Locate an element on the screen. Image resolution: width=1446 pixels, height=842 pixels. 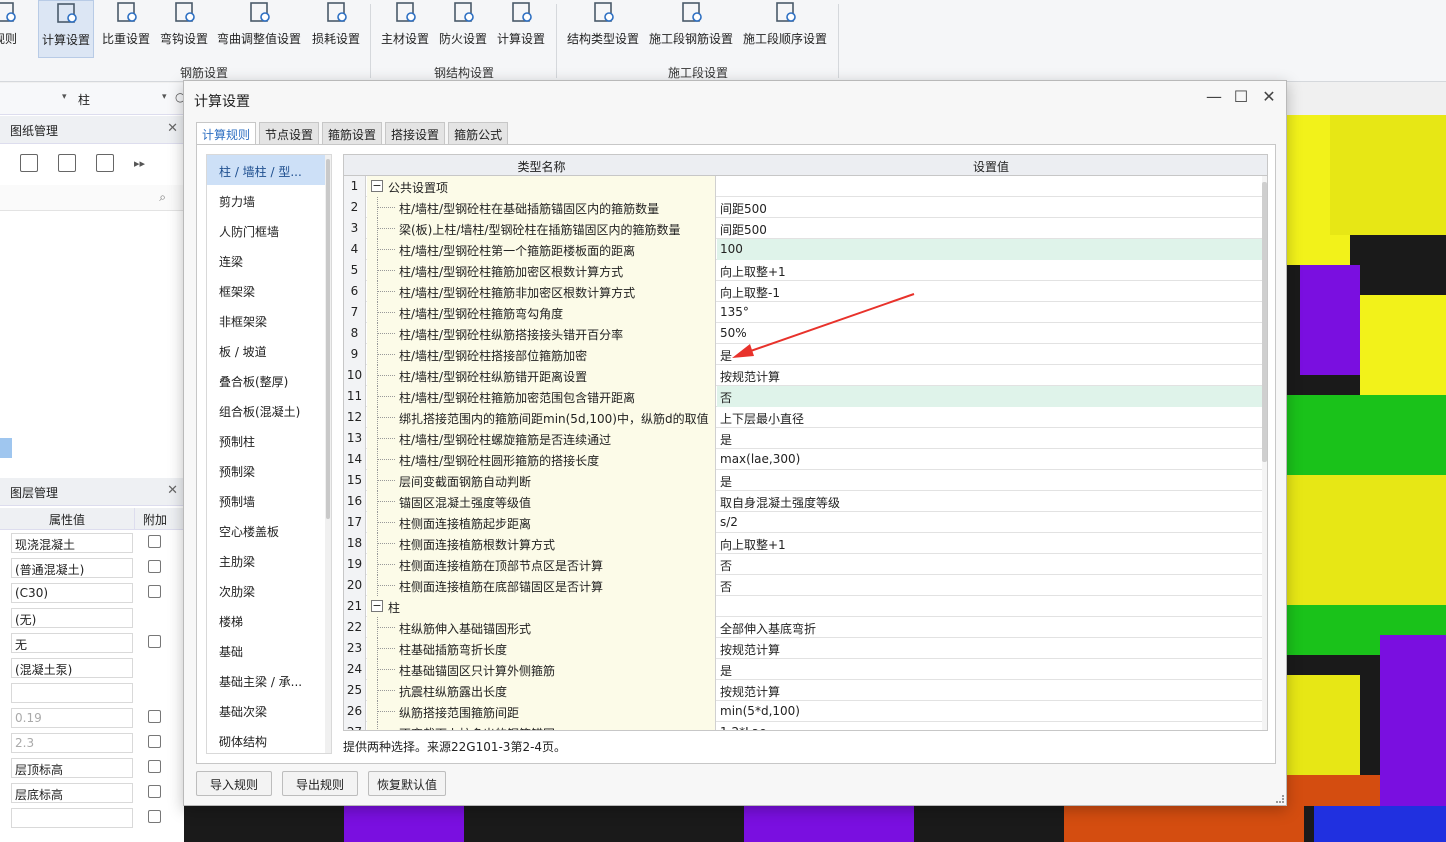
category-item: 楼梯 is located at coordinates (269, 620).